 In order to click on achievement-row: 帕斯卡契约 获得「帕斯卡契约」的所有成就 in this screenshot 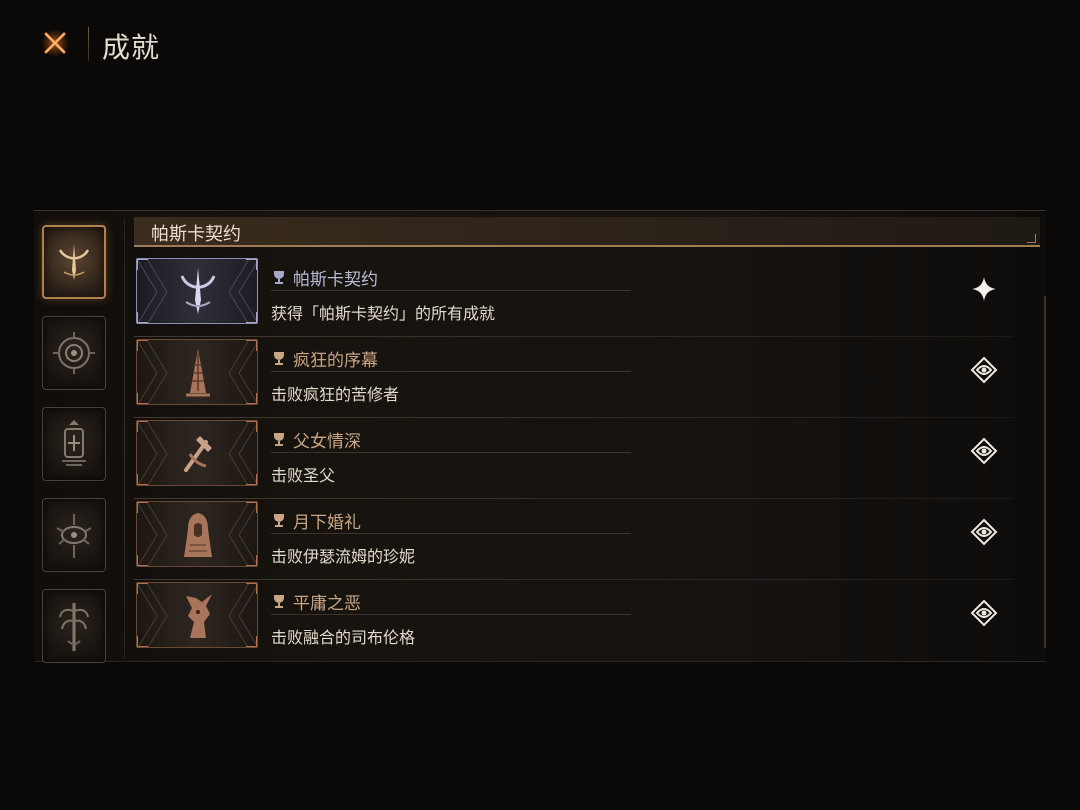, I will do `click(590, 296)`.